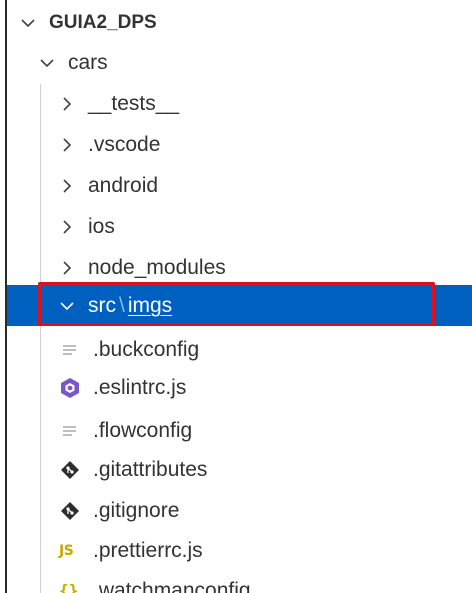 The image size is (472, 593). What do you see at coordinates (69, 586) in the screenshot?
I see `braces-icon: {}` at bounding box center [69, 586].